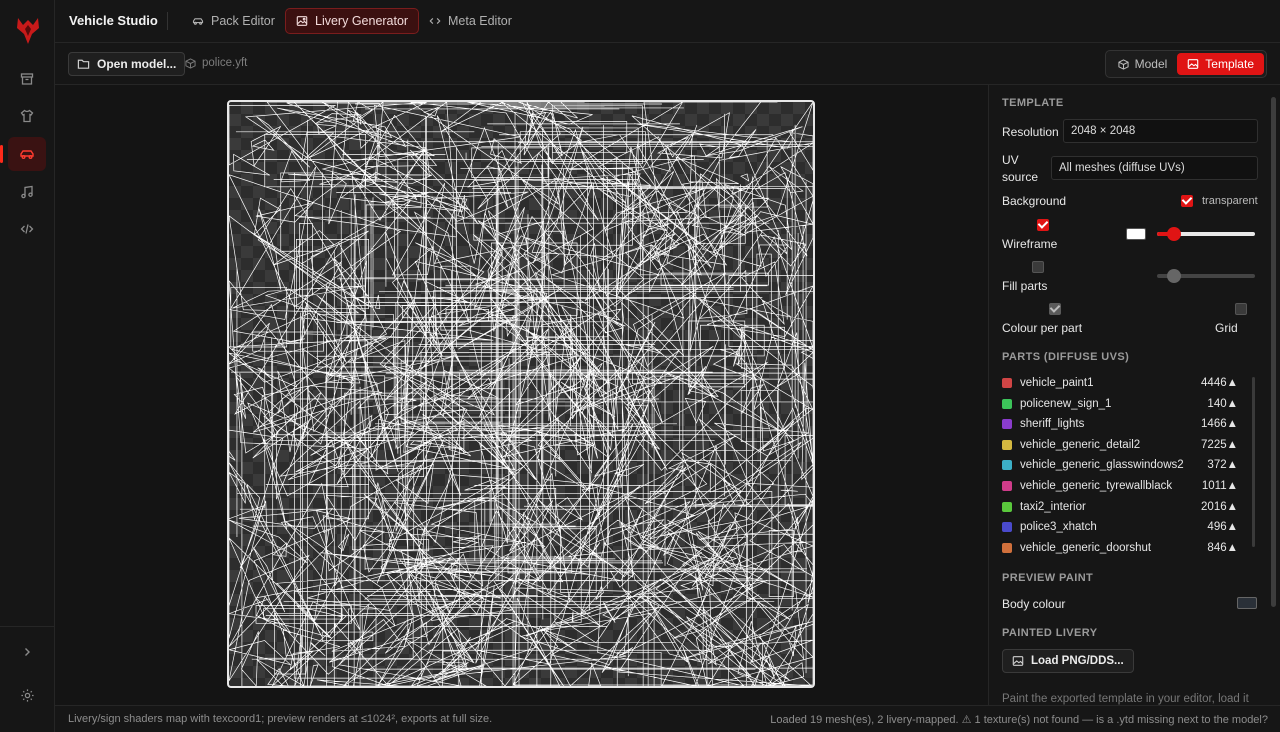 This screenshot has height=732, width=1280. I want to click on rail-audio-button, so click(27, 192).